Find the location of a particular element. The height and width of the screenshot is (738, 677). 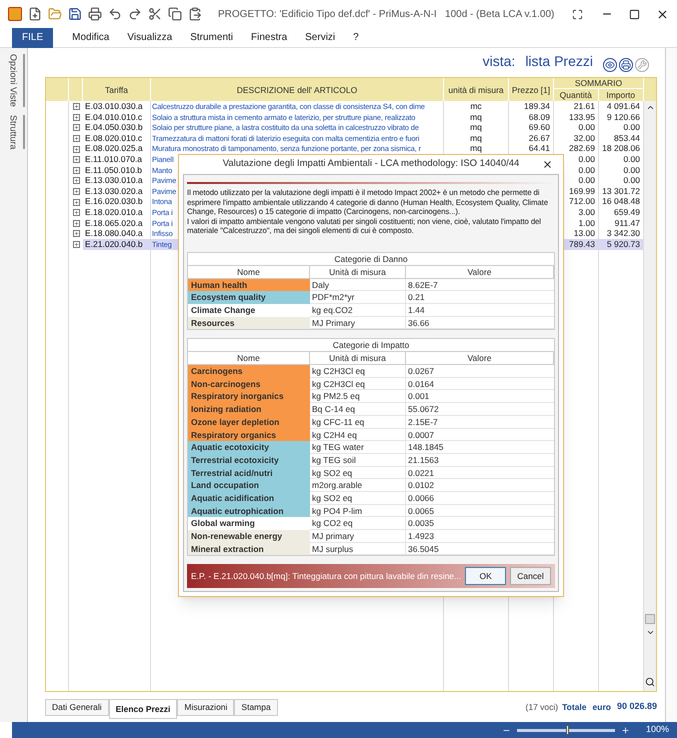

value-cell-text: 0.0035 is located at coordinates (421, 523).